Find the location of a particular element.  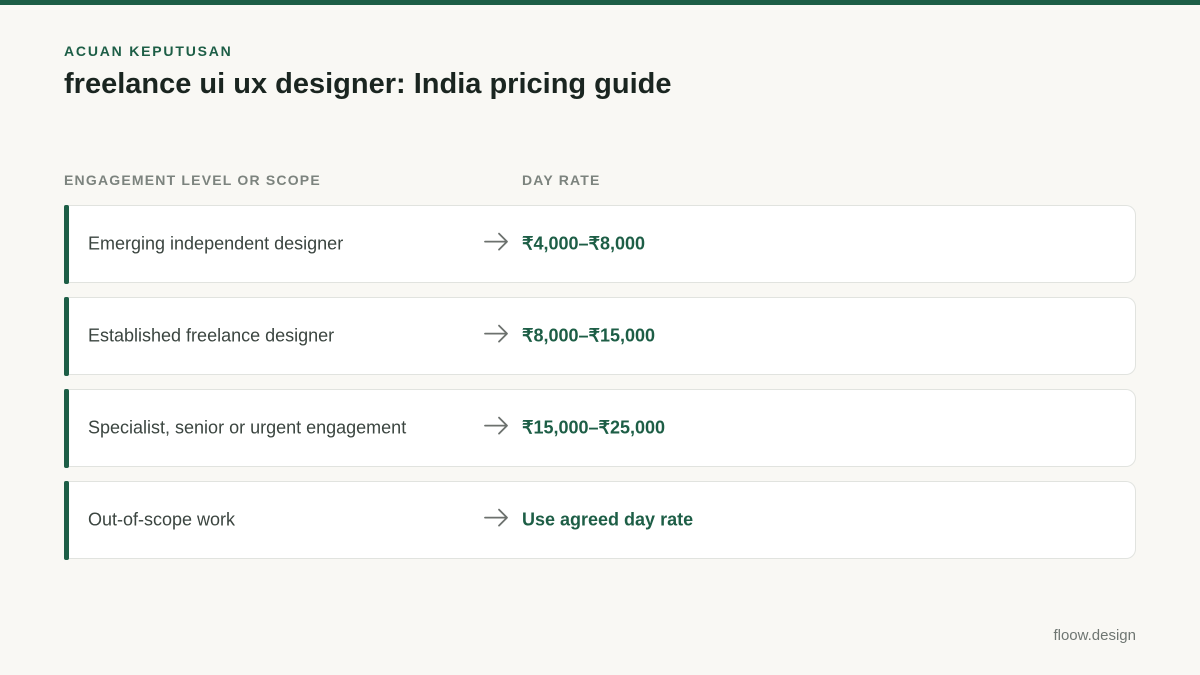

row-rate-value: Use agreed day rate is located at coordinates (608, 519).